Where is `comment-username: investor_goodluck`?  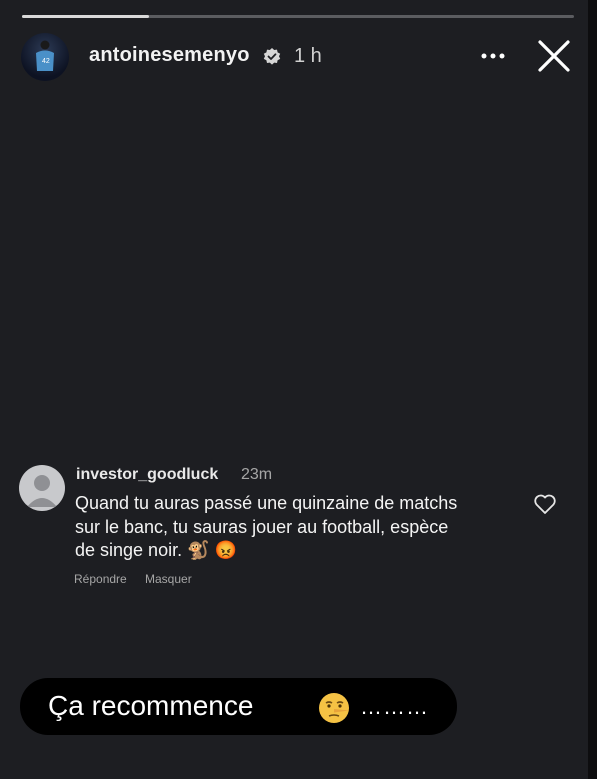
comment-username: investor_goodluck is located at coordinates (147, 475).